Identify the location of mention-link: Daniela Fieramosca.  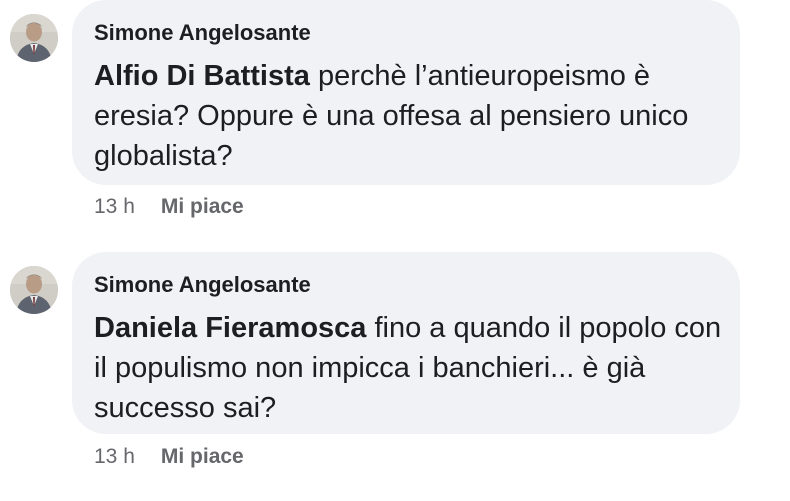
(230, 328).